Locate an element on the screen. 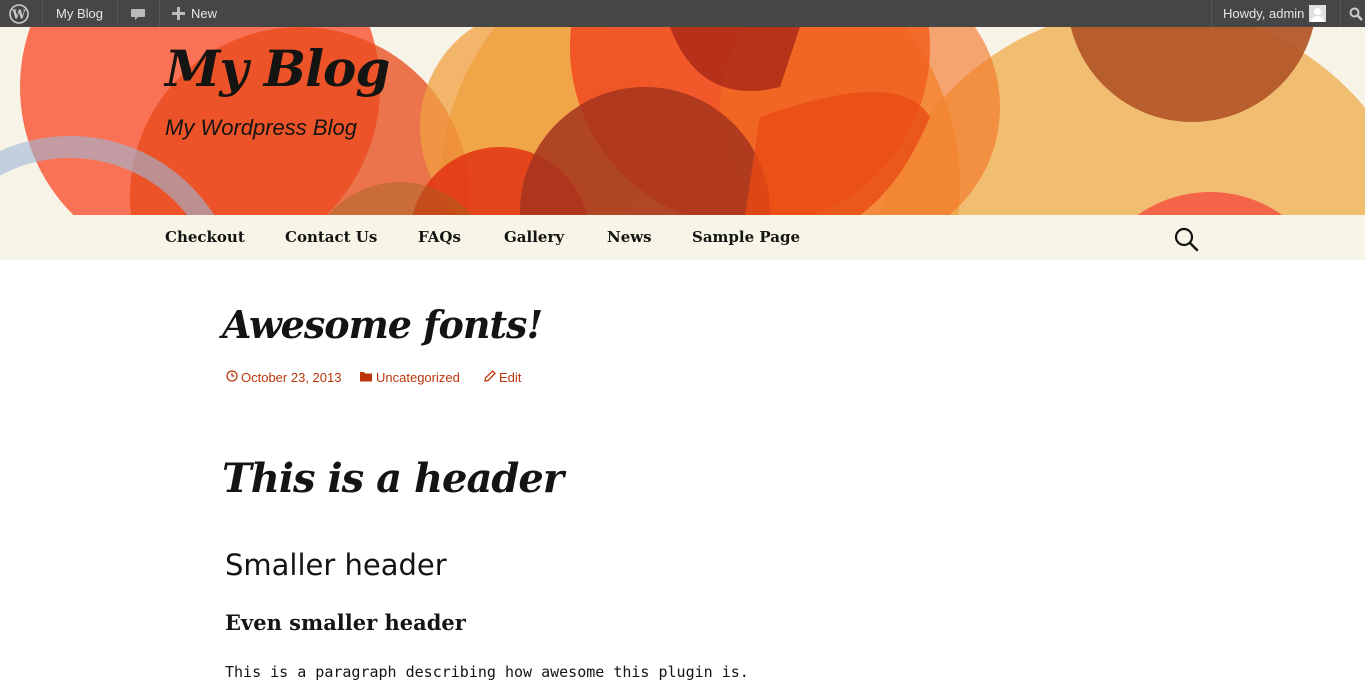 The height and width of the screenshot is (687, 1365). post-category: Uncategorized is located at coordinates (418, 377).